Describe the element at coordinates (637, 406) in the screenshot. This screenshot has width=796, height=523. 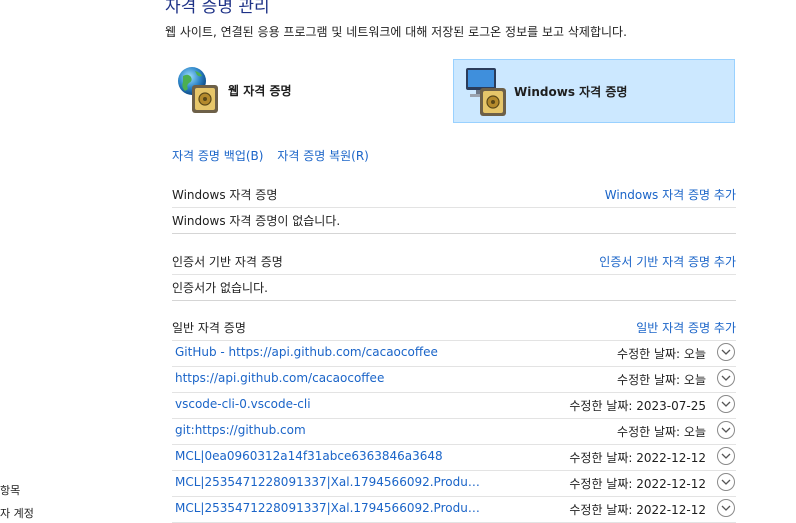
I see `credential-modified-date: 수정한 날짜: 2023-07-25` at that location.